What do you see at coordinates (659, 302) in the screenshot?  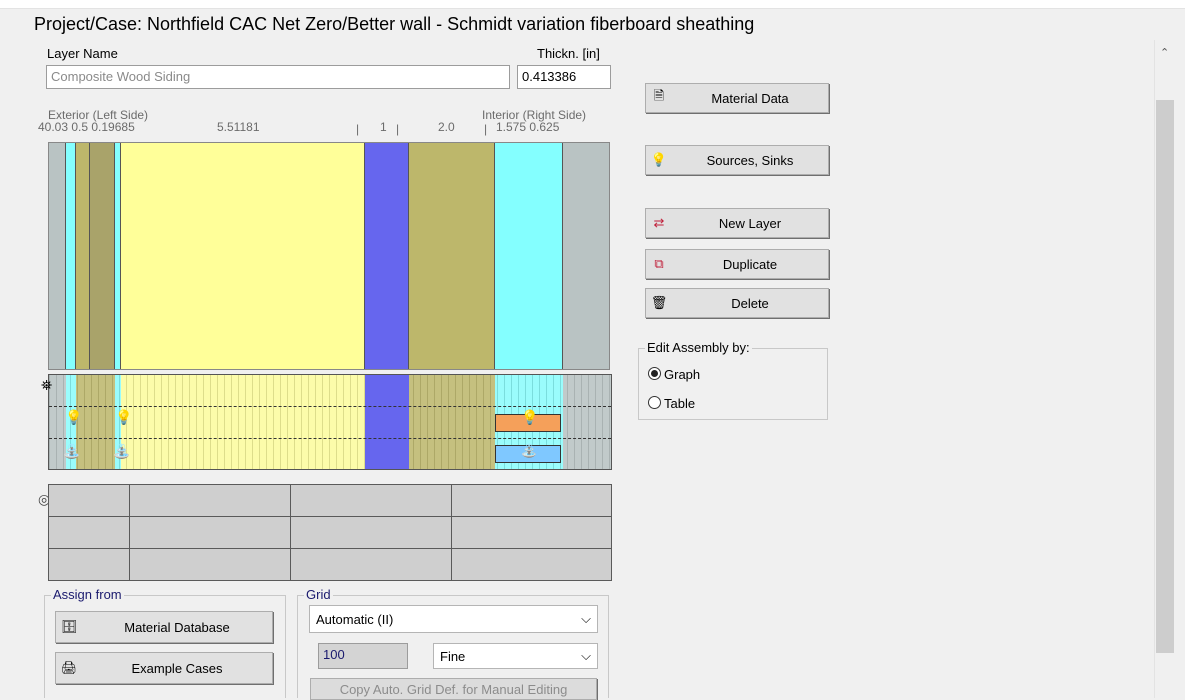 I see `trash-icon: 🗑` at bounding box center [659, 302].